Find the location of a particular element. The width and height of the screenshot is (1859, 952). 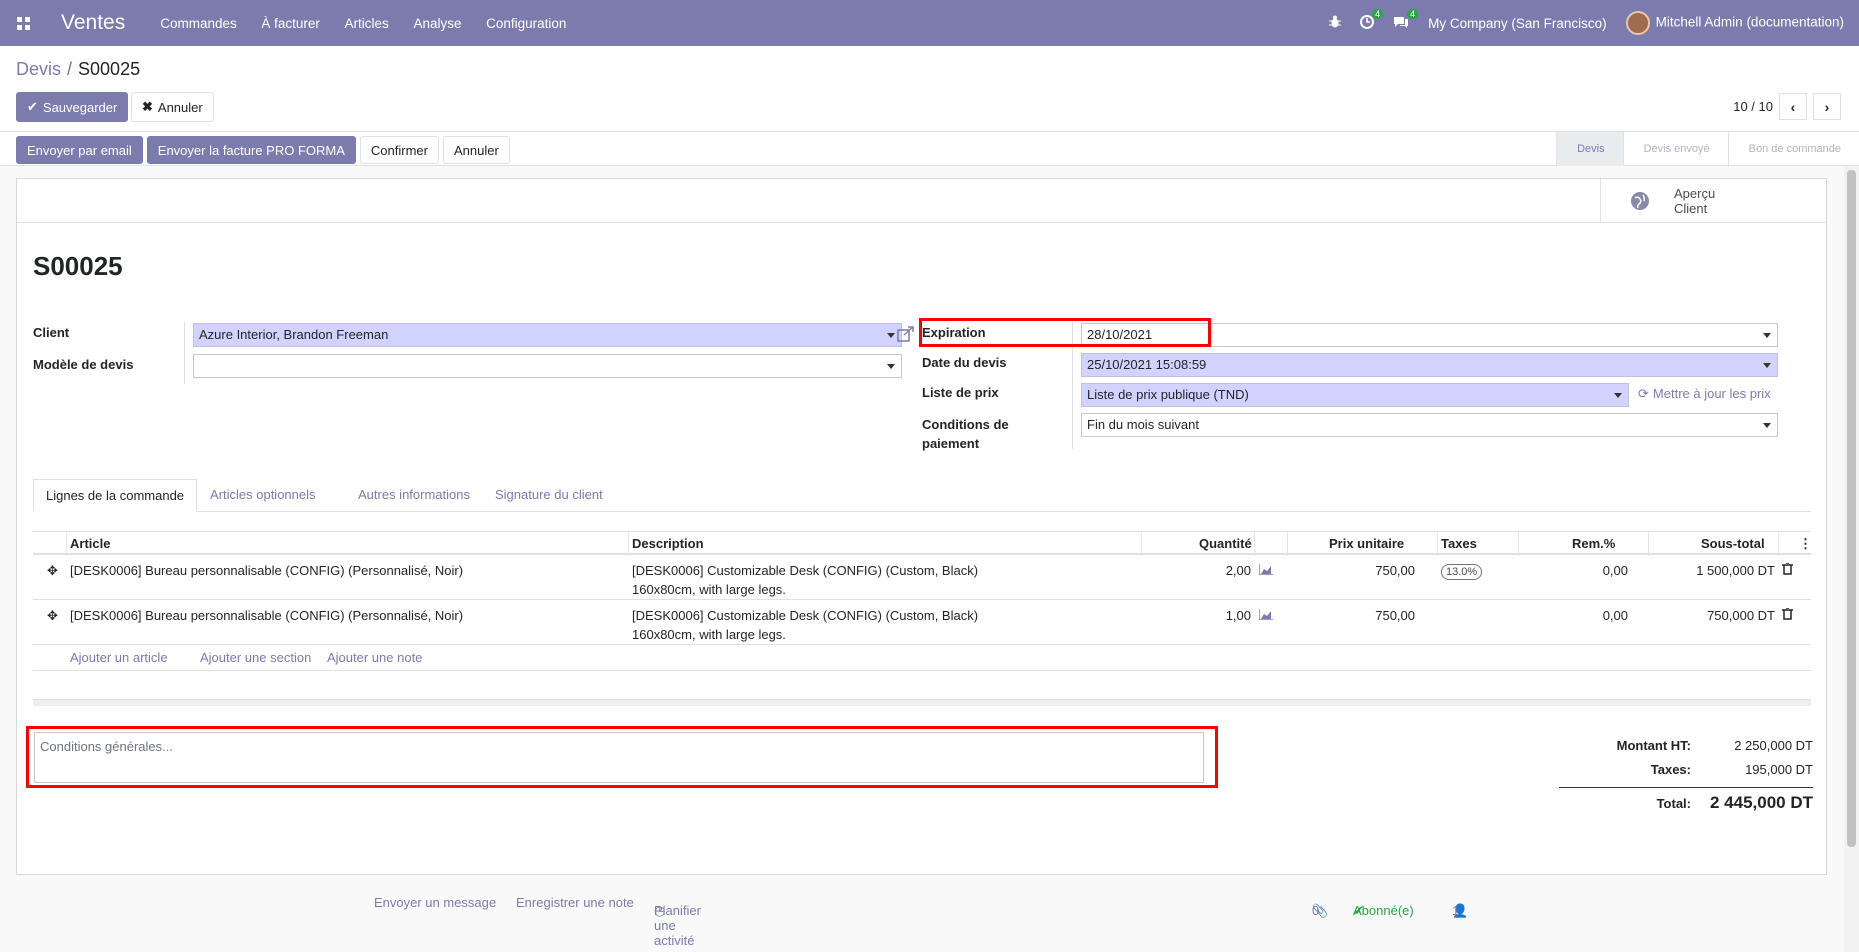

company-switcher: My Company (San Francisco) is located at coordinates (1517, 23).